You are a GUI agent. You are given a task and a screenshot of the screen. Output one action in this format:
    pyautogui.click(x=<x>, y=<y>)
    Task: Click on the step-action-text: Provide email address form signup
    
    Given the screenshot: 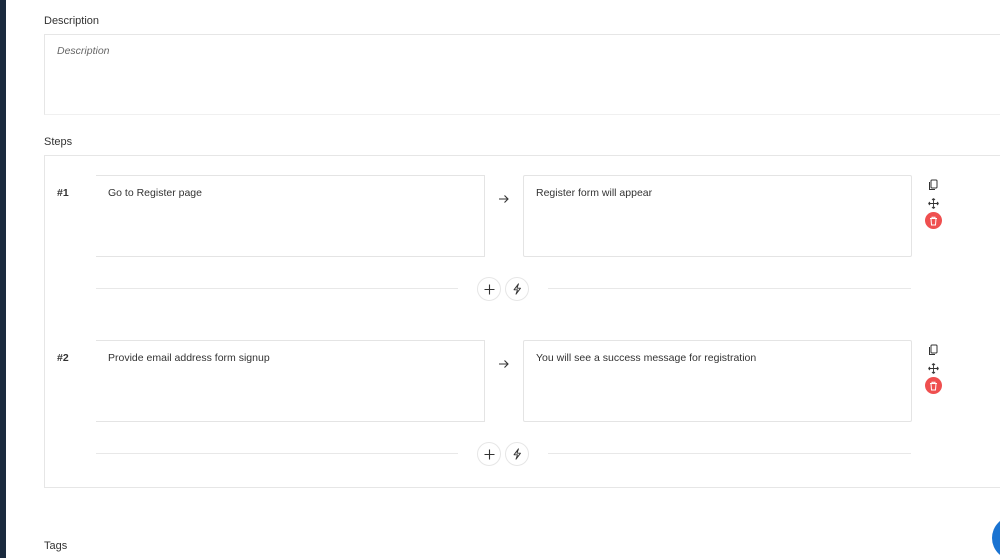 What is the action you would take?
    pyautogui.click(x=189, y=358)
    